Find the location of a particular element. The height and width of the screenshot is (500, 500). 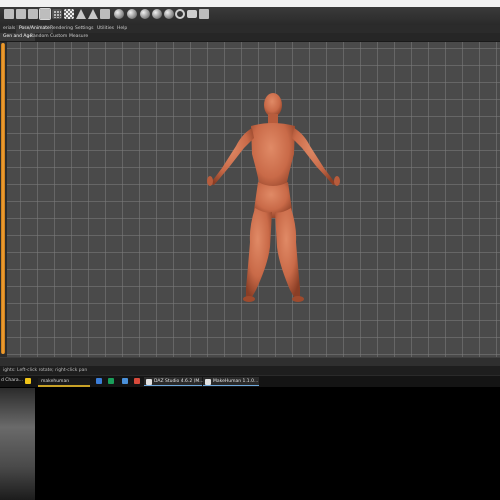

tab-settings: Settings is located at coordinates (84, 29).